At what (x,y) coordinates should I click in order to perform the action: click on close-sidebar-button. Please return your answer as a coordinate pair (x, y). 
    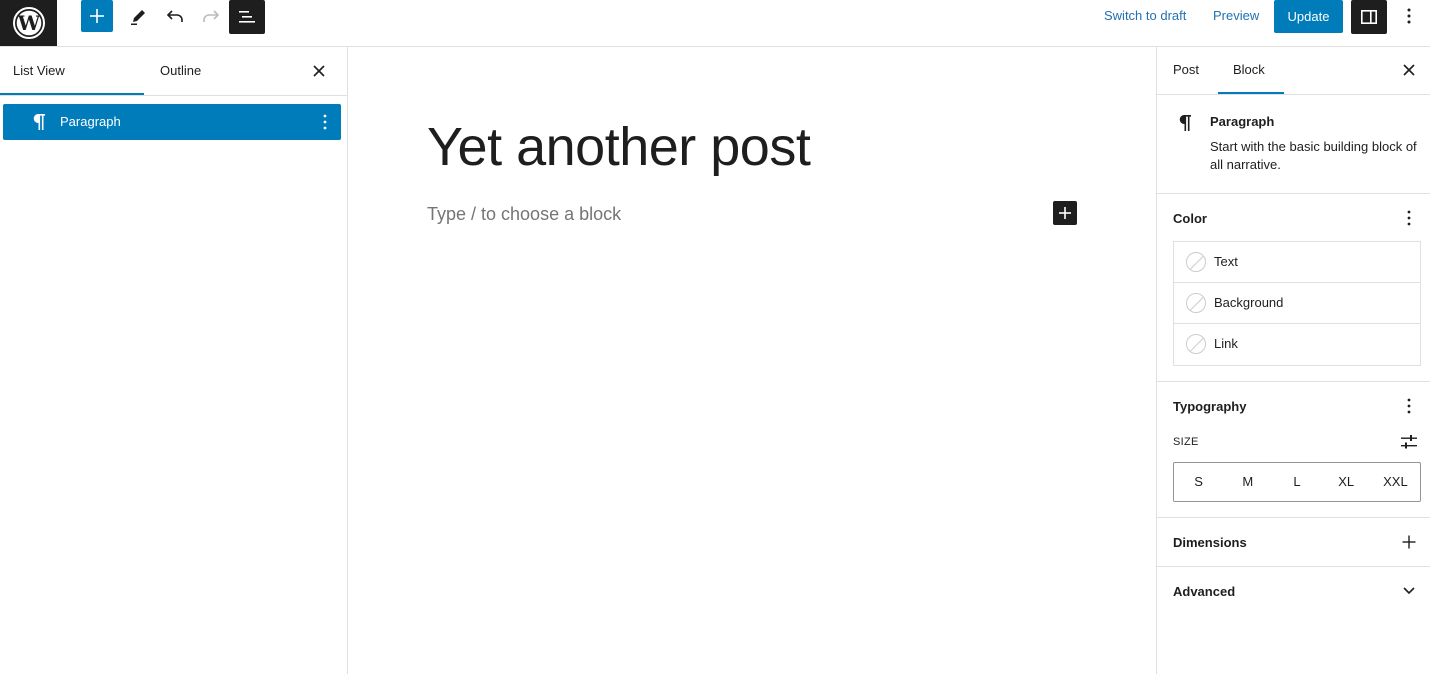
    Looking at the image, I should click on (1409, 70).